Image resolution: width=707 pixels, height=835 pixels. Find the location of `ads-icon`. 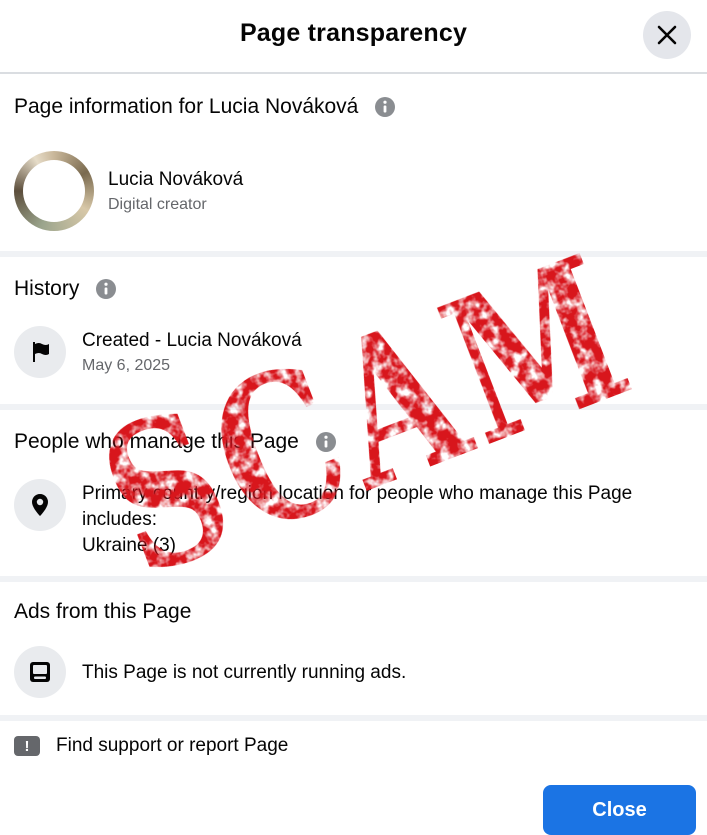

ads-icon is located at coordinates (40, 672).